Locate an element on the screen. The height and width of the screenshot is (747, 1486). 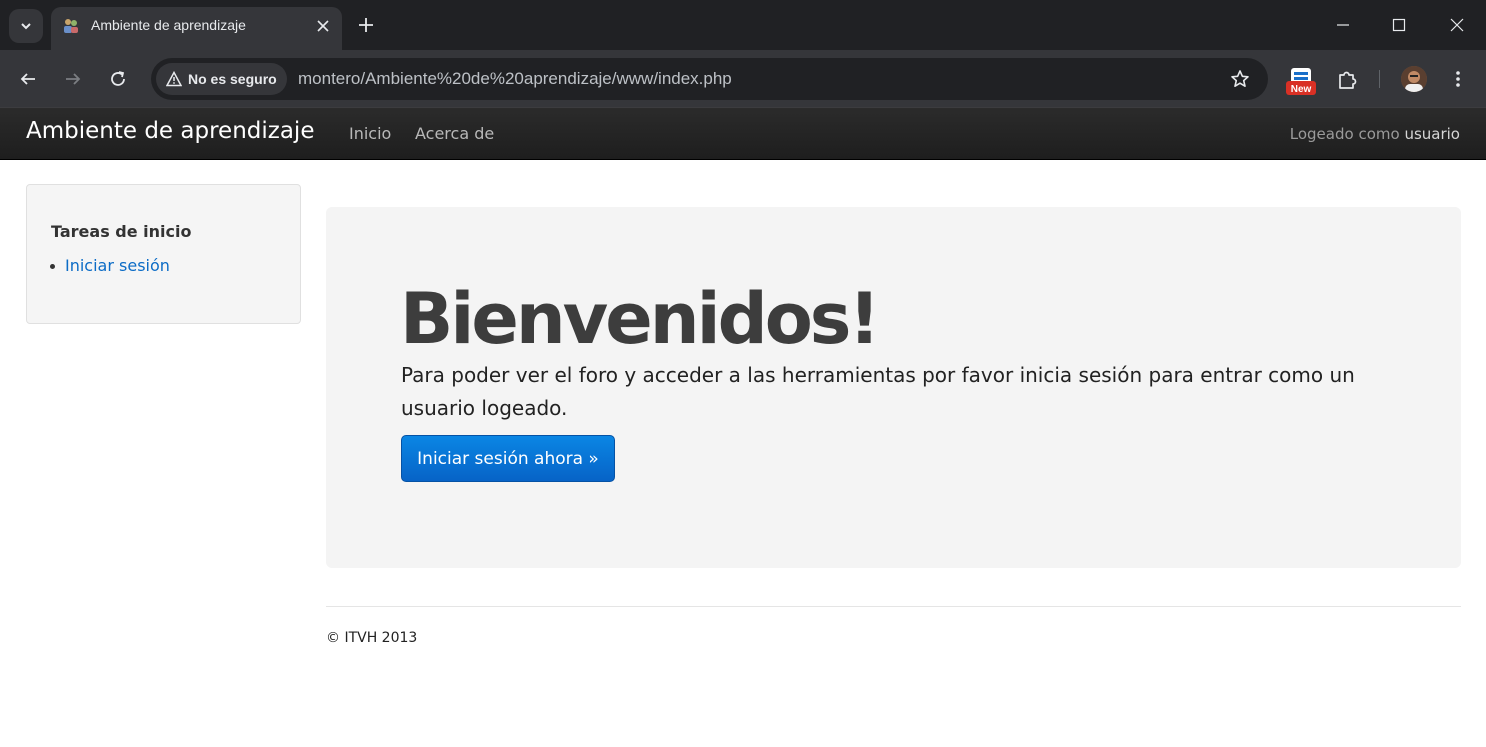
plus-icon is located at coordinates (366, 25).